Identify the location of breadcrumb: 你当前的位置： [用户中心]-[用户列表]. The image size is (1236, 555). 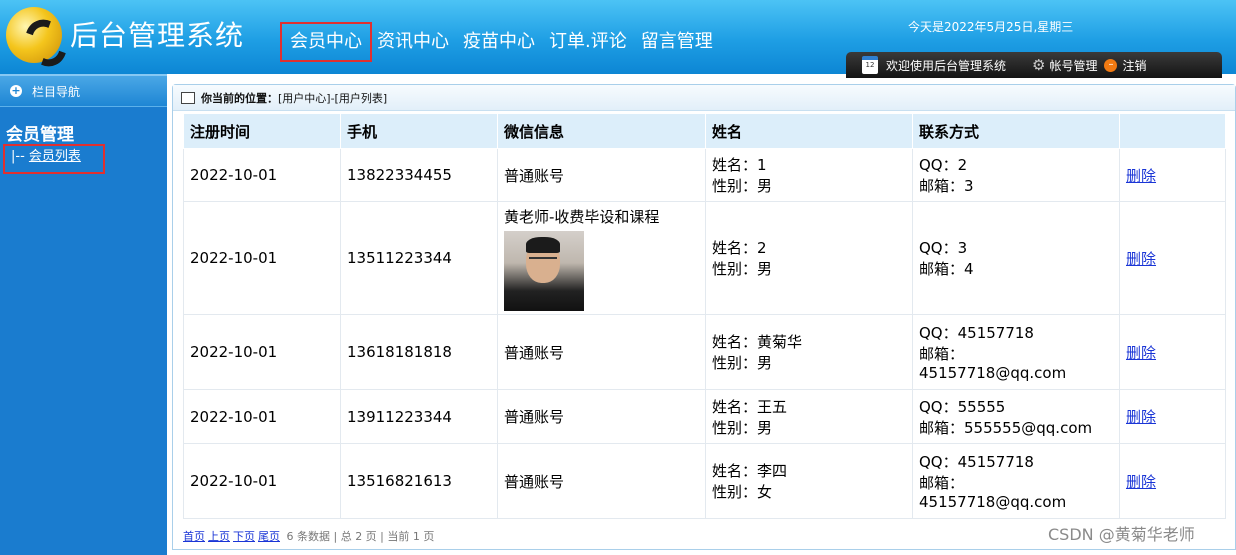
(704, 98).